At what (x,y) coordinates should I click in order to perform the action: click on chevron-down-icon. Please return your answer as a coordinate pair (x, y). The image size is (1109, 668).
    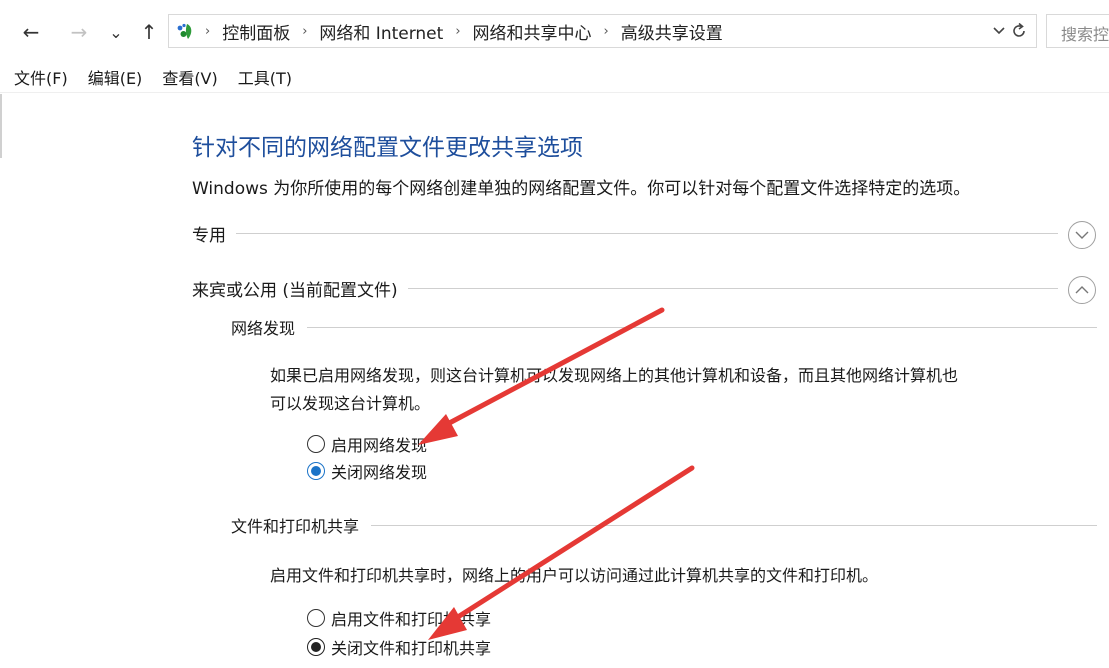
    Looking at the image, I should click on (1082, 235).